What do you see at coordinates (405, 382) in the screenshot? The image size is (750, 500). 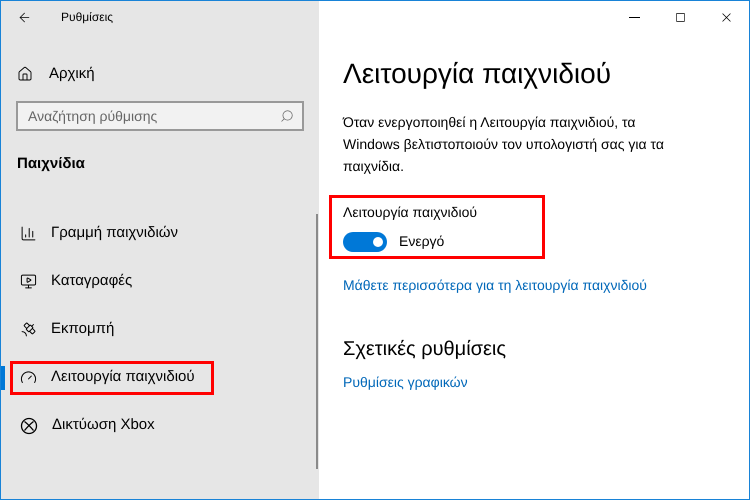 I see `graphics-settings-link: Ρυθμίσεις γραφικών` at bounding box center [405, 382].